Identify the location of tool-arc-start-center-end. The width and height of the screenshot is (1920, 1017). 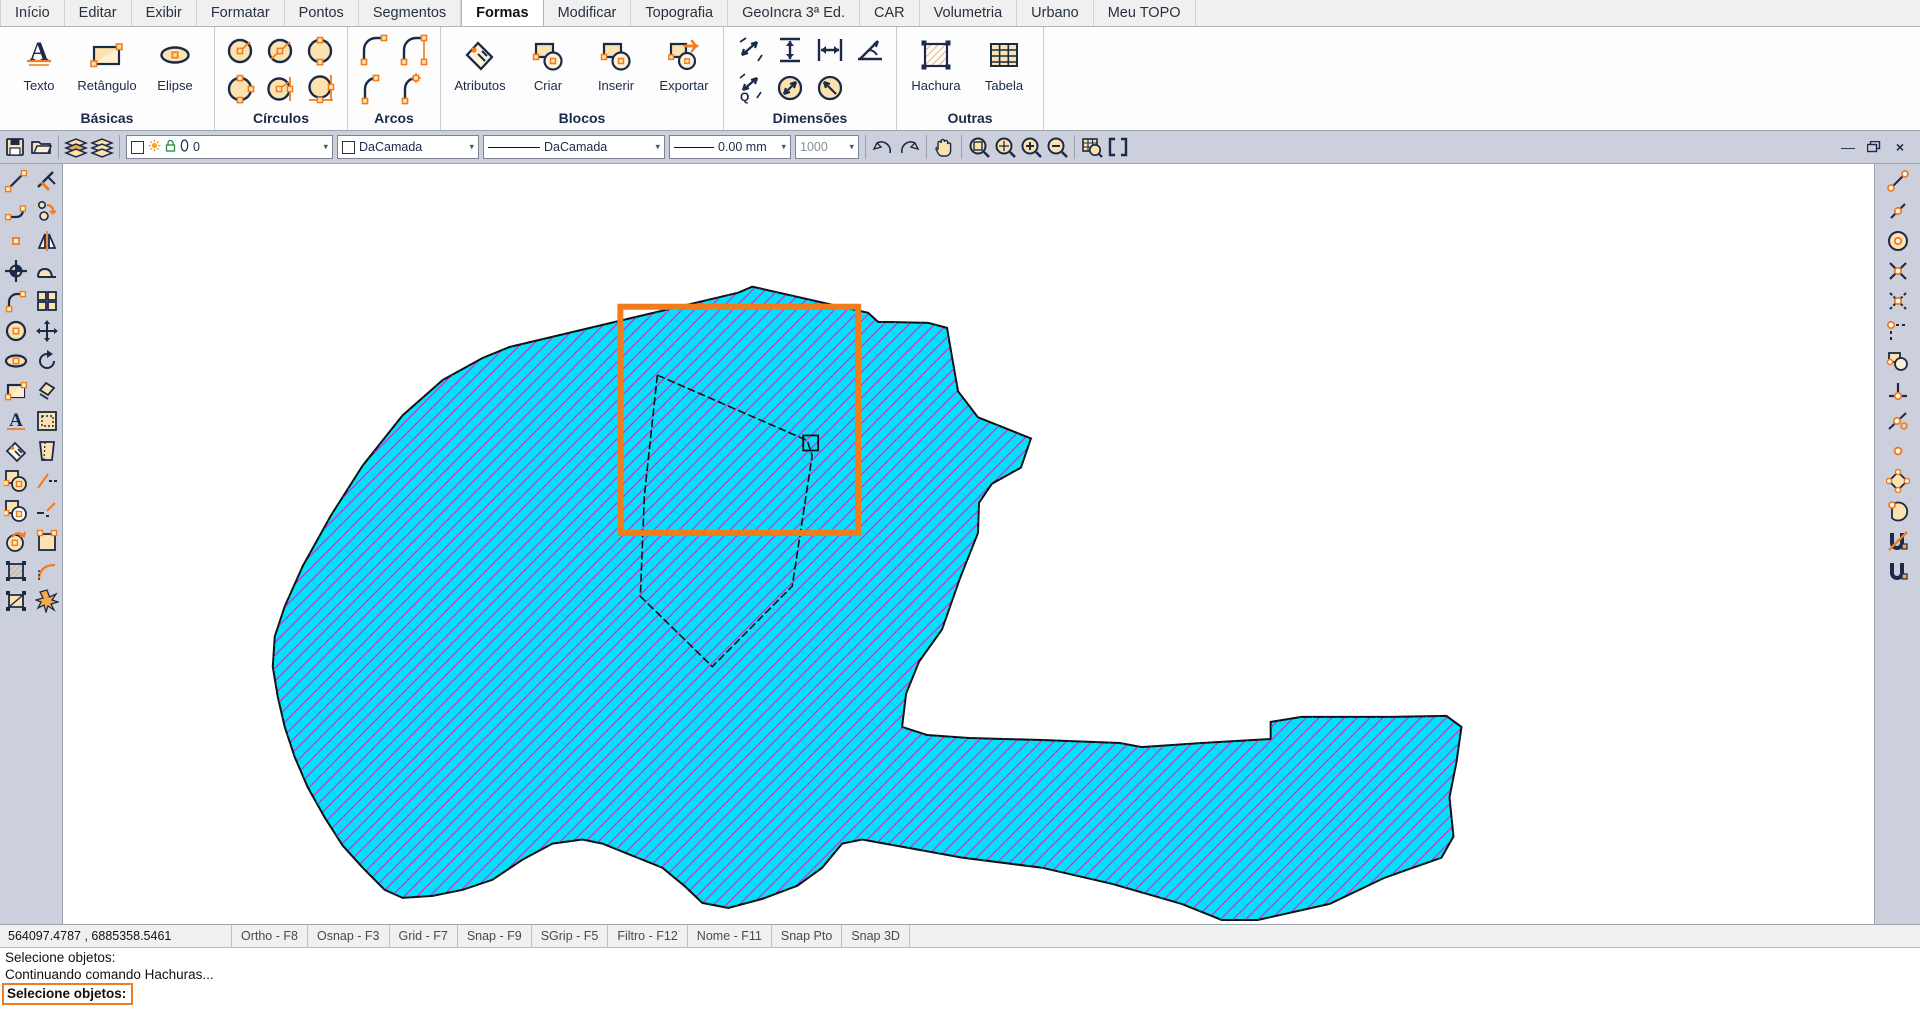
(414, 50).